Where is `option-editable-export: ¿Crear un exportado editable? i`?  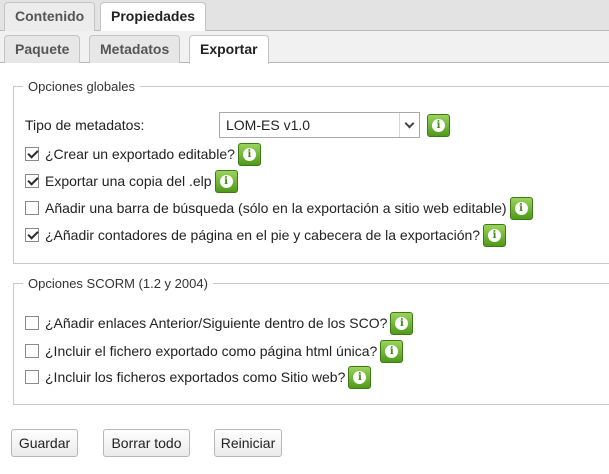
option-editable-export: ¿Crear un exportado editable? i is located at coordinates (143, 154).